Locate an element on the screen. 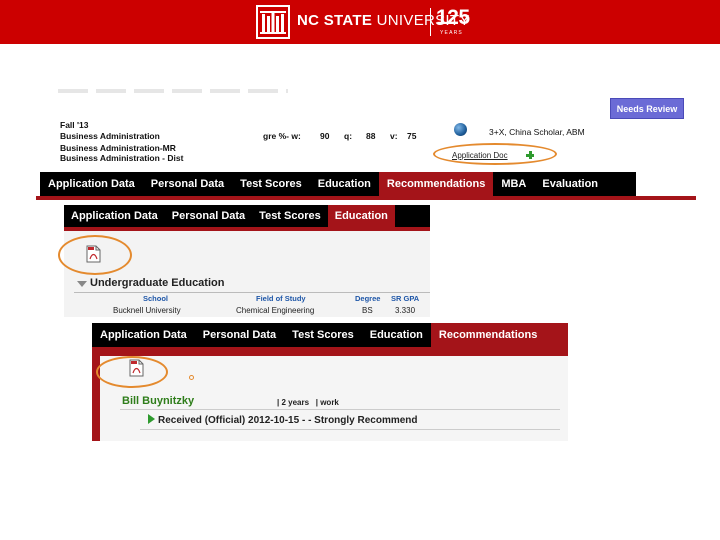 This screenshot has width=720, height=540. gre-v-label: v: is located at coordinates (394, 136).